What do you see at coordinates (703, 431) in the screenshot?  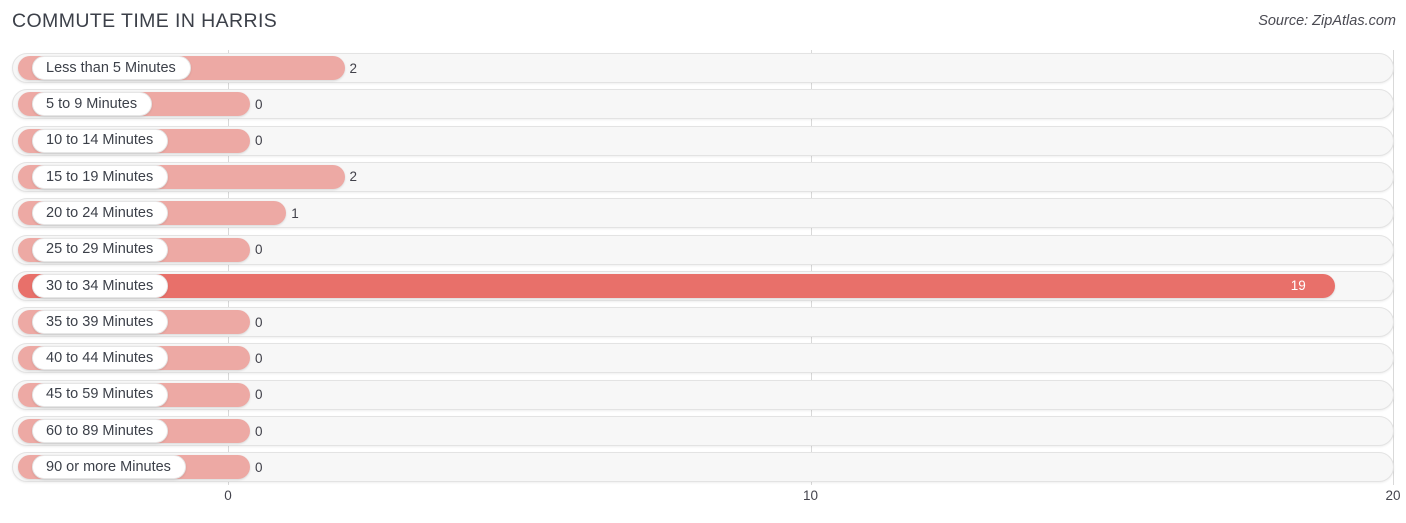 I see `chart-row: 60 to 89 Minutes 0` at bounding box center [703, 431].